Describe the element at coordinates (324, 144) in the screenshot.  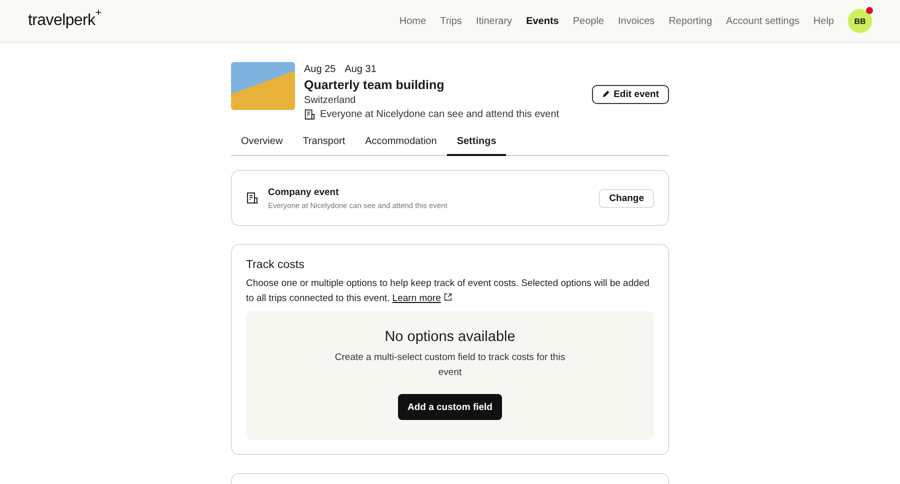
I see `tab: Transport` at that location.